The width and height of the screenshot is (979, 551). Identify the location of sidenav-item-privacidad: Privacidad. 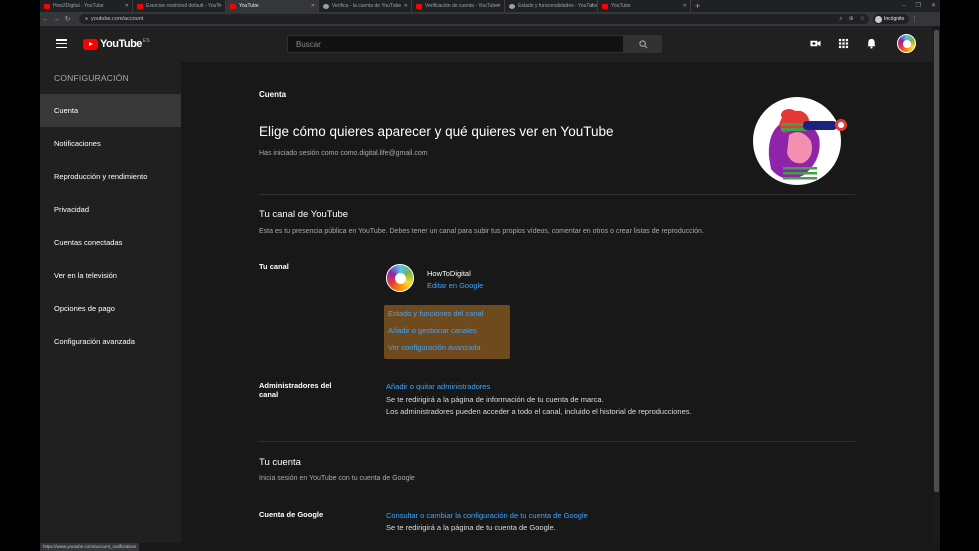
(110, 209).